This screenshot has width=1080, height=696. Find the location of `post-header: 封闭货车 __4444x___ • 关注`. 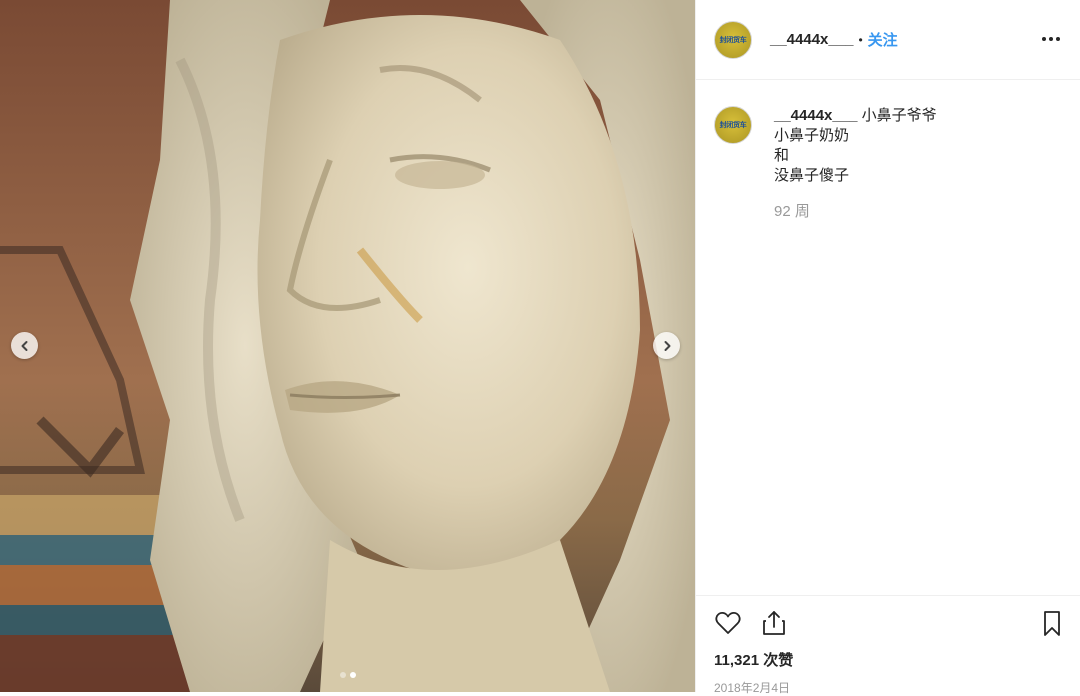

post-header: 封闭货车 __4444x___ • 关注 is located at coordinates (888, 40).